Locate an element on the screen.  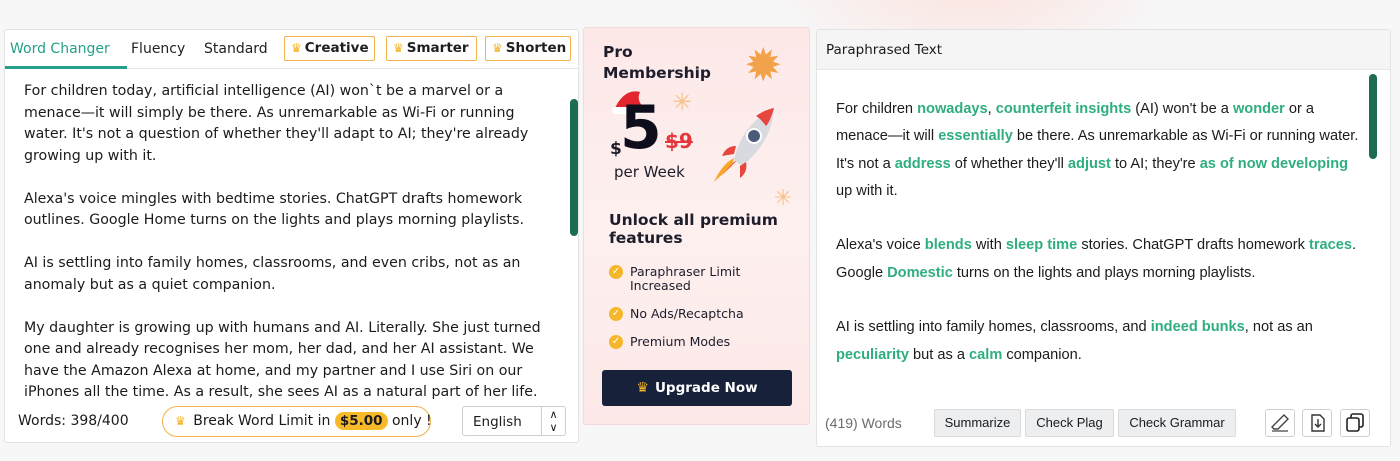
upgrade-label: Upgrade Now is located at coordinates (706, 388).